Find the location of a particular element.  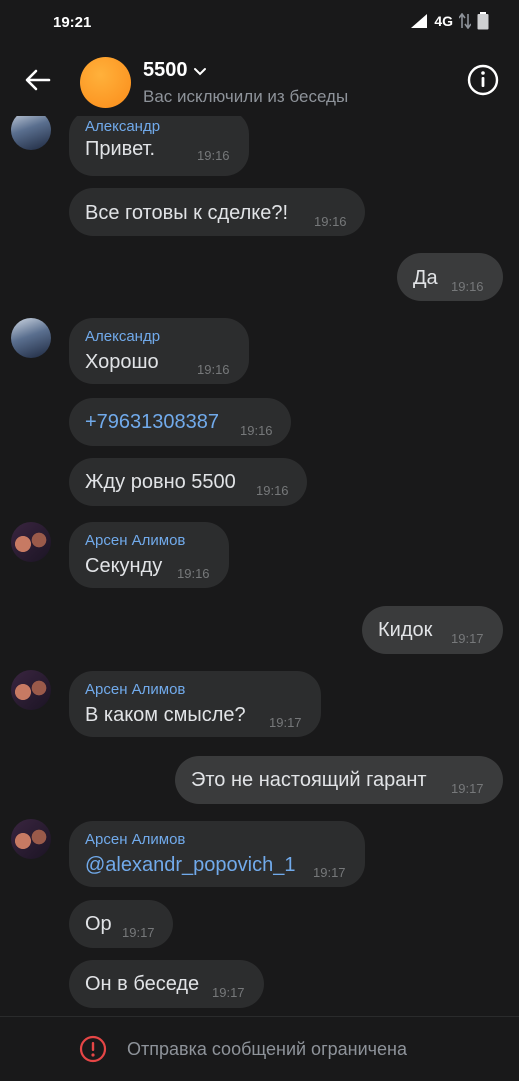

battery-icon is located at coordinates (483, 21).